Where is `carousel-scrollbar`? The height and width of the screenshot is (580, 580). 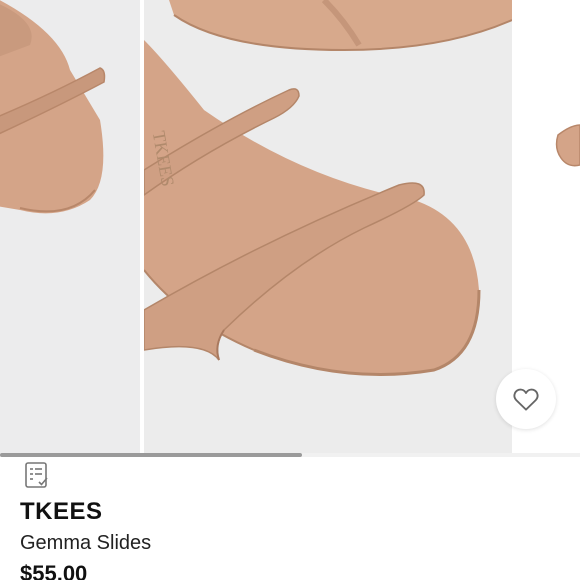
carousel-scrollbar is located at coordinates (290, 455).